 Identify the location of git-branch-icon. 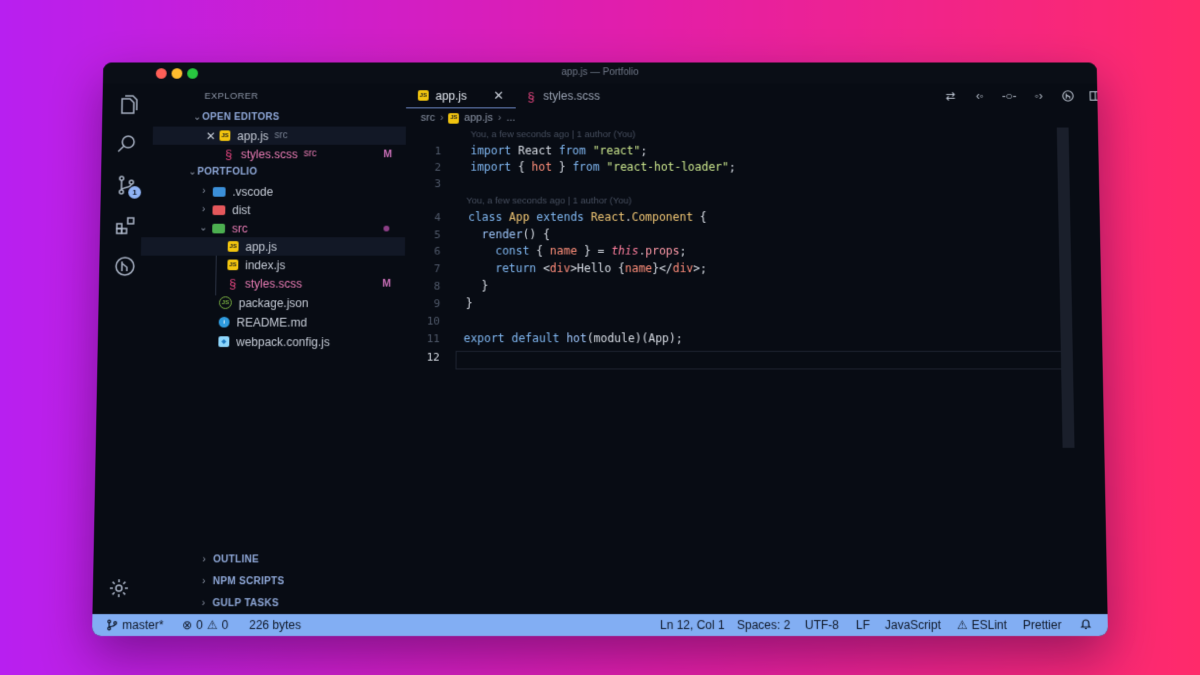
(112, 625).